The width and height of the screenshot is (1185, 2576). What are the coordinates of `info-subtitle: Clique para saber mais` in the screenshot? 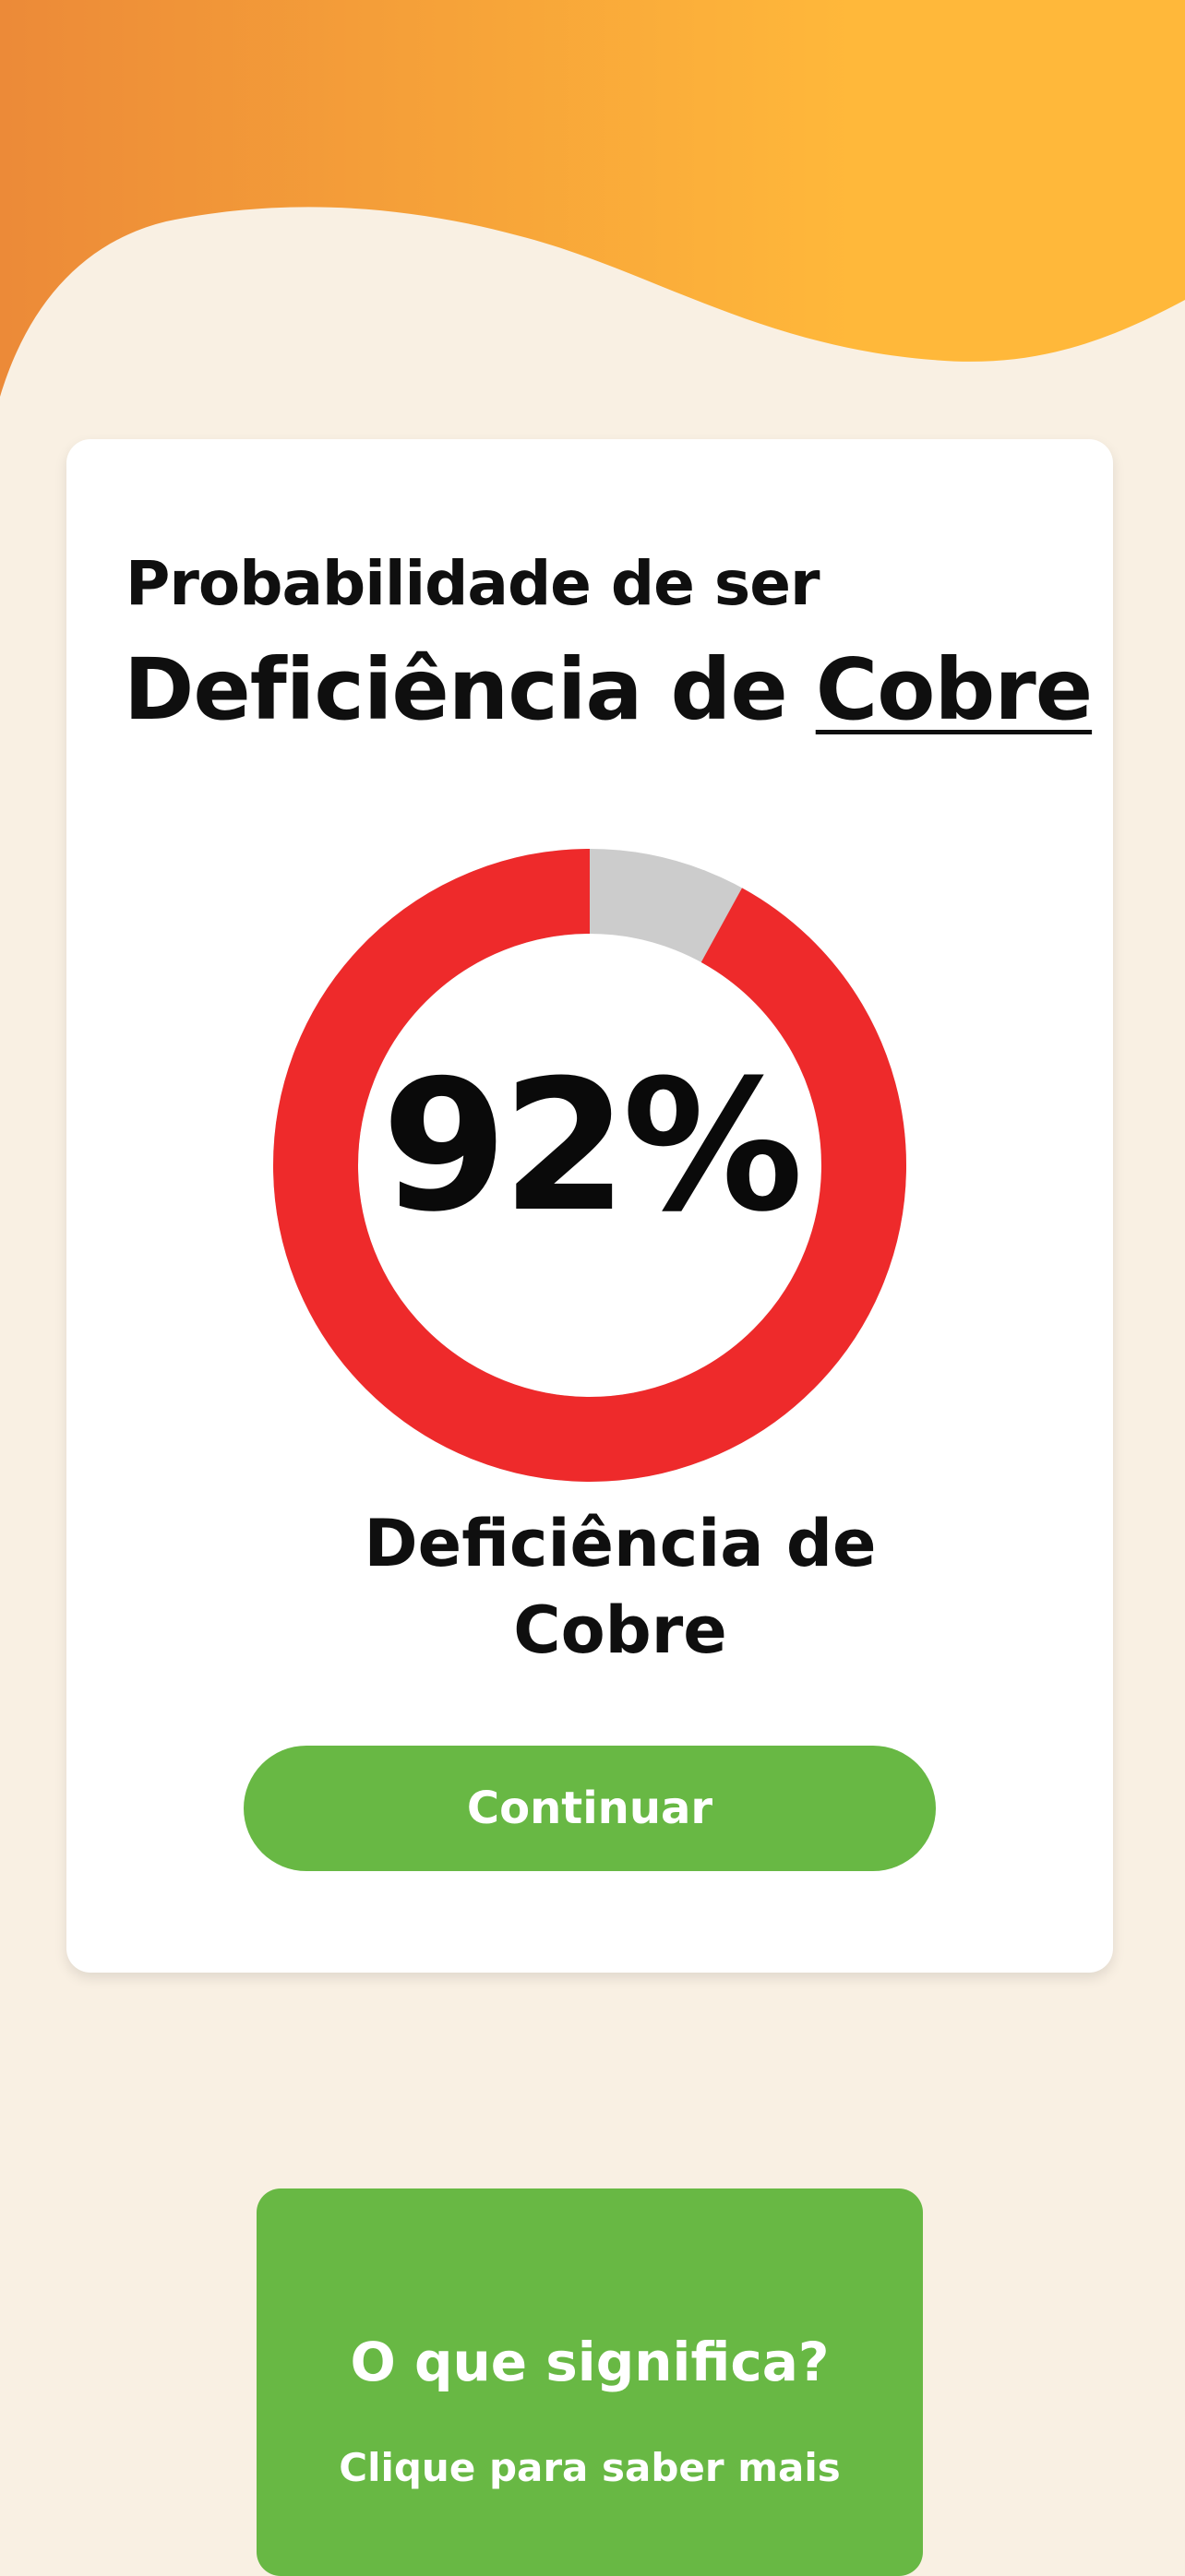 It's located at (590, 2467).